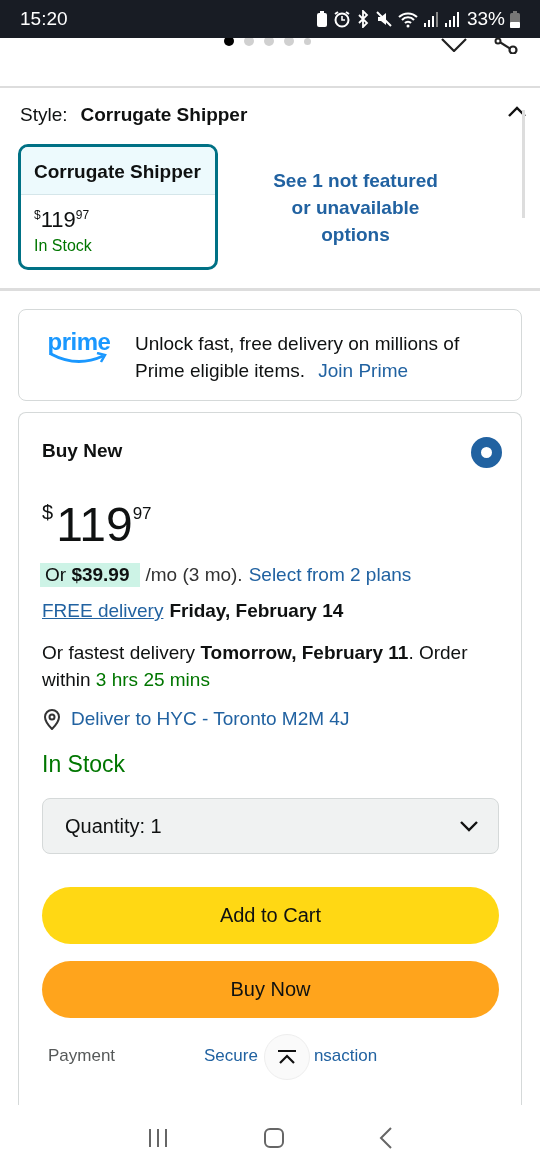 The width and height of the screenshot is (540, 1170). I want to click on battery-saver-icon, so click(321, 19).